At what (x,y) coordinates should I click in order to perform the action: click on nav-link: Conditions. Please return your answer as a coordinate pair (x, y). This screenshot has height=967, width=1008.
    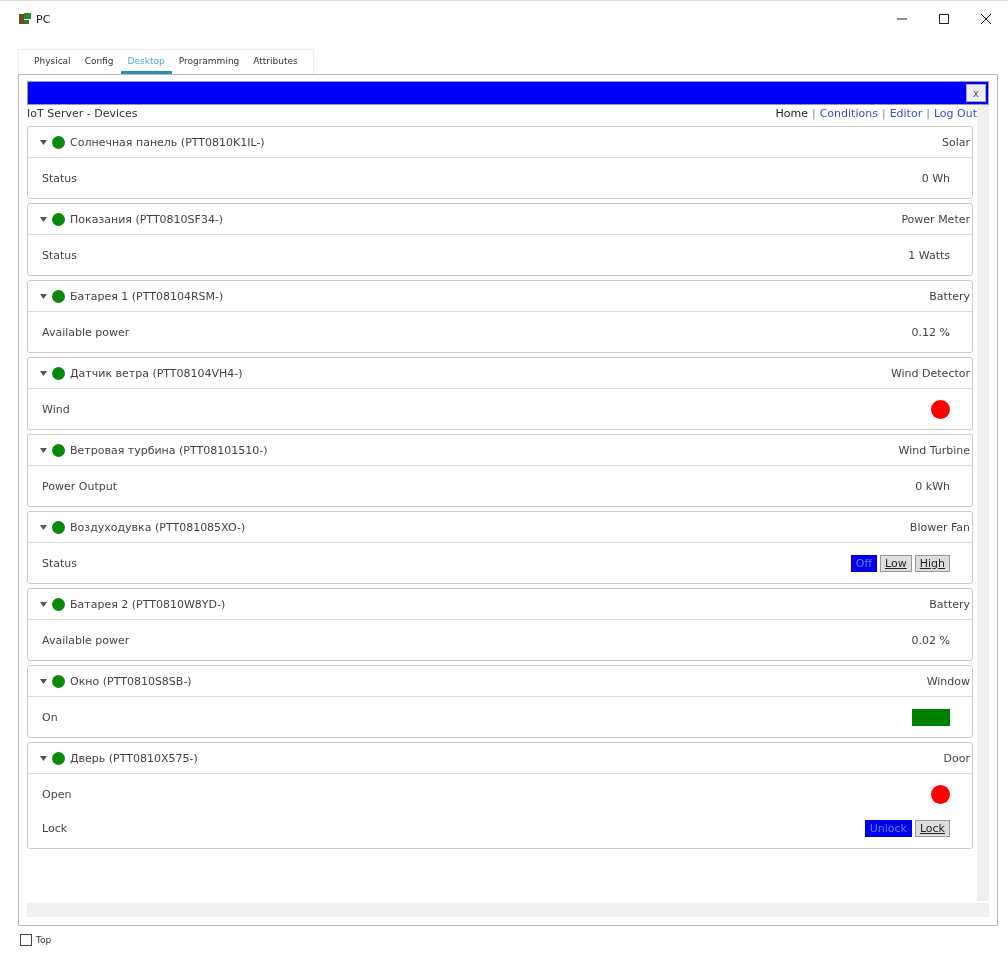
    Looking at the image, I should click on (848, 113).